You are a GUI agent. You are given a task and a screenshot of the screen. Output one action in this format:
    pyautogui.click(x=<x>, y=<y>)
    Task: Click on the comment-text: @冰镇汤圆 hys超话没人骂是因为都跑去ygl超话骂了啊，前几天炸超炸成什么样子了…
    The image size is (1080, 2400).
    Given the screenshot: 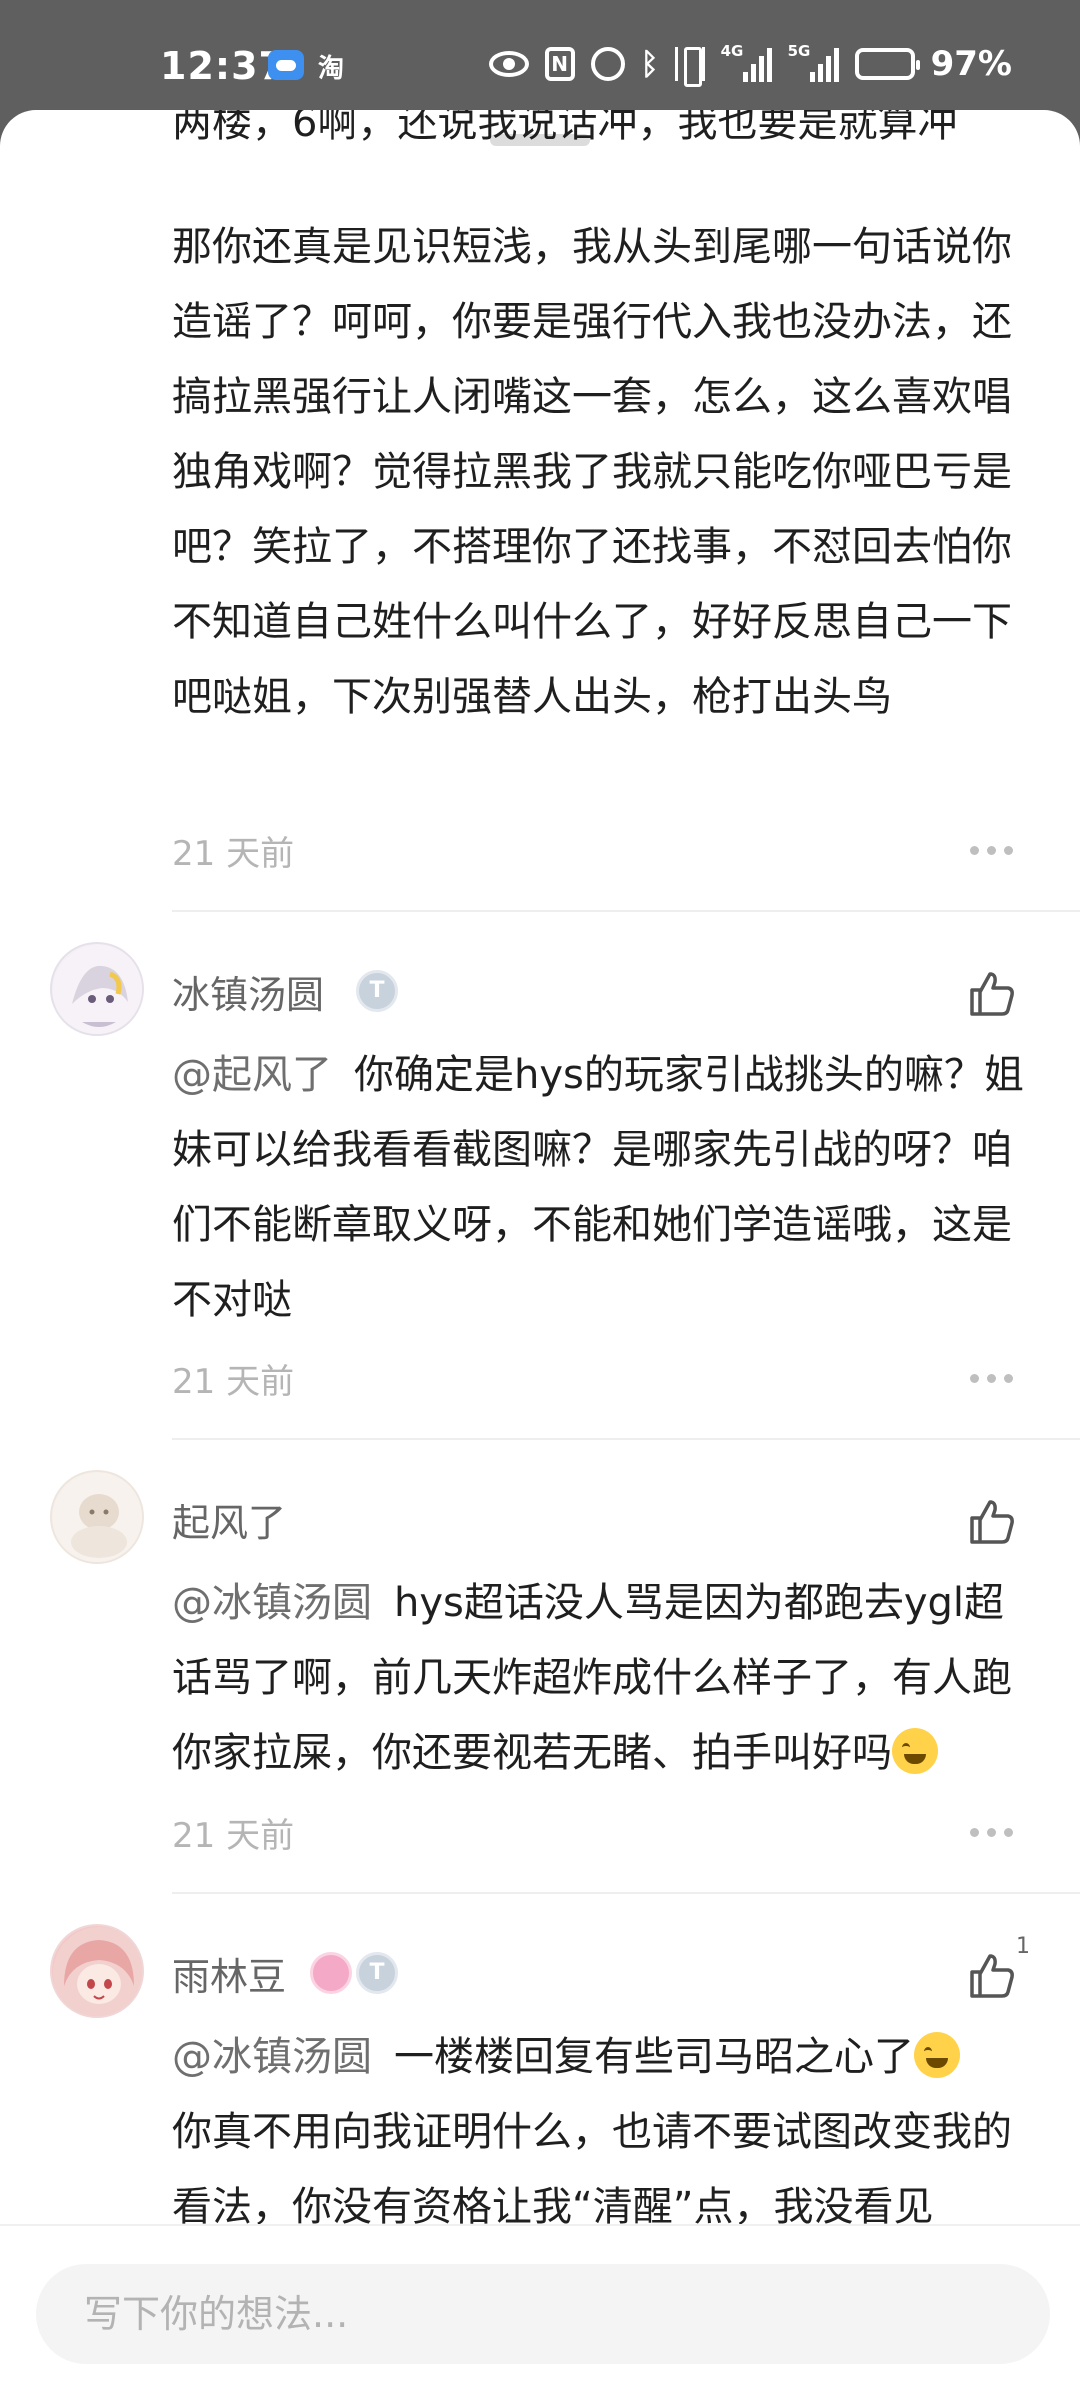 What is the action you would take?
    pyautogui.click(x=602, y=1678)
    